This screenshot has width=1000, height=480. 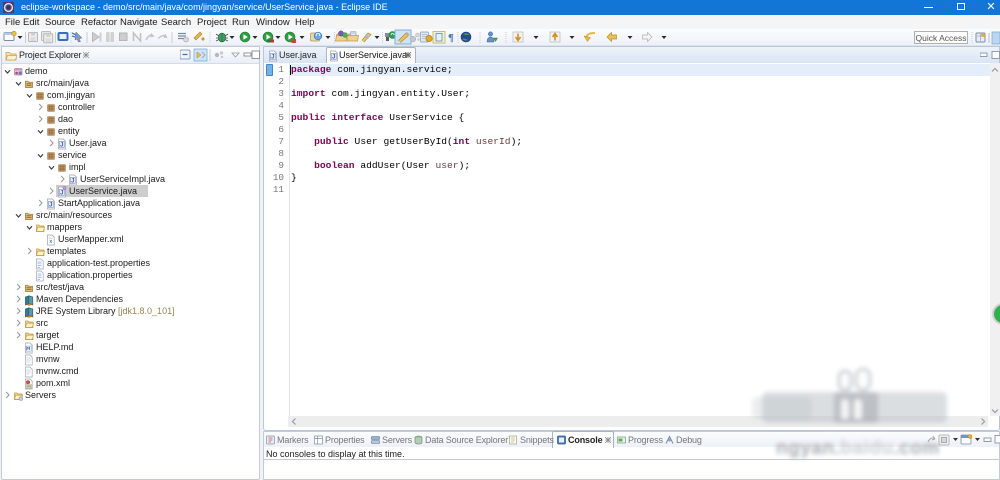 I want to click on svg-text: x, so click(x=50, y=242).